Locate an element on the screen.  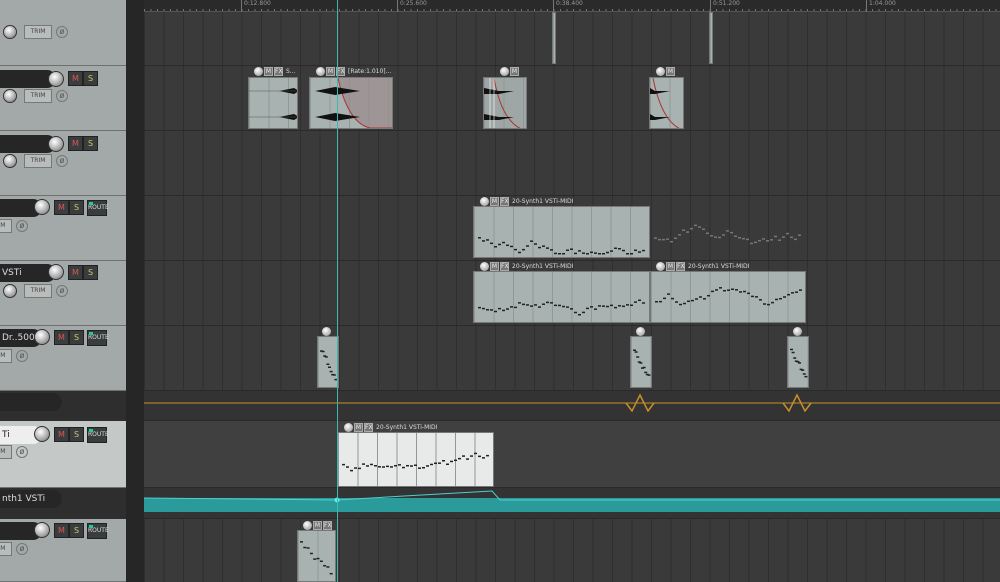
volume-envelope is located at coordinates (572, 406).